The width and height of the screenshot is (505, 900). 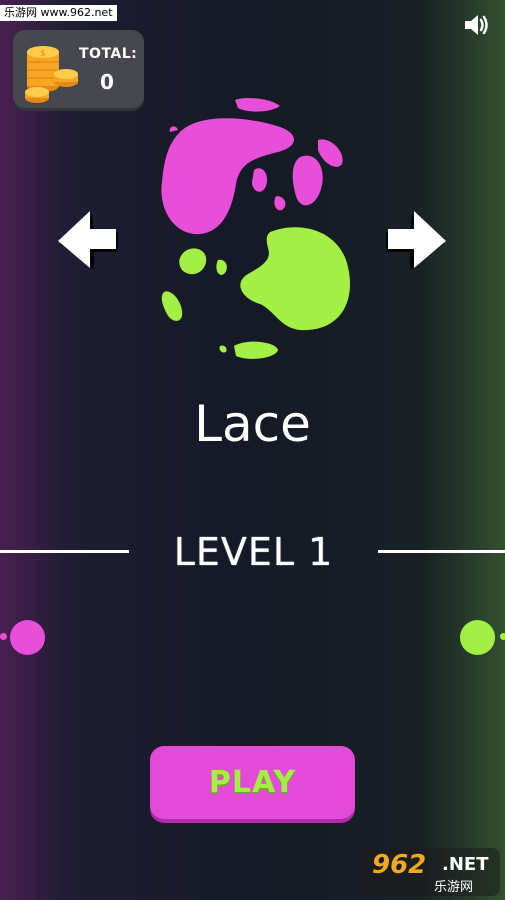 I want to click on green-dot-small, so click(x=502, y=636).